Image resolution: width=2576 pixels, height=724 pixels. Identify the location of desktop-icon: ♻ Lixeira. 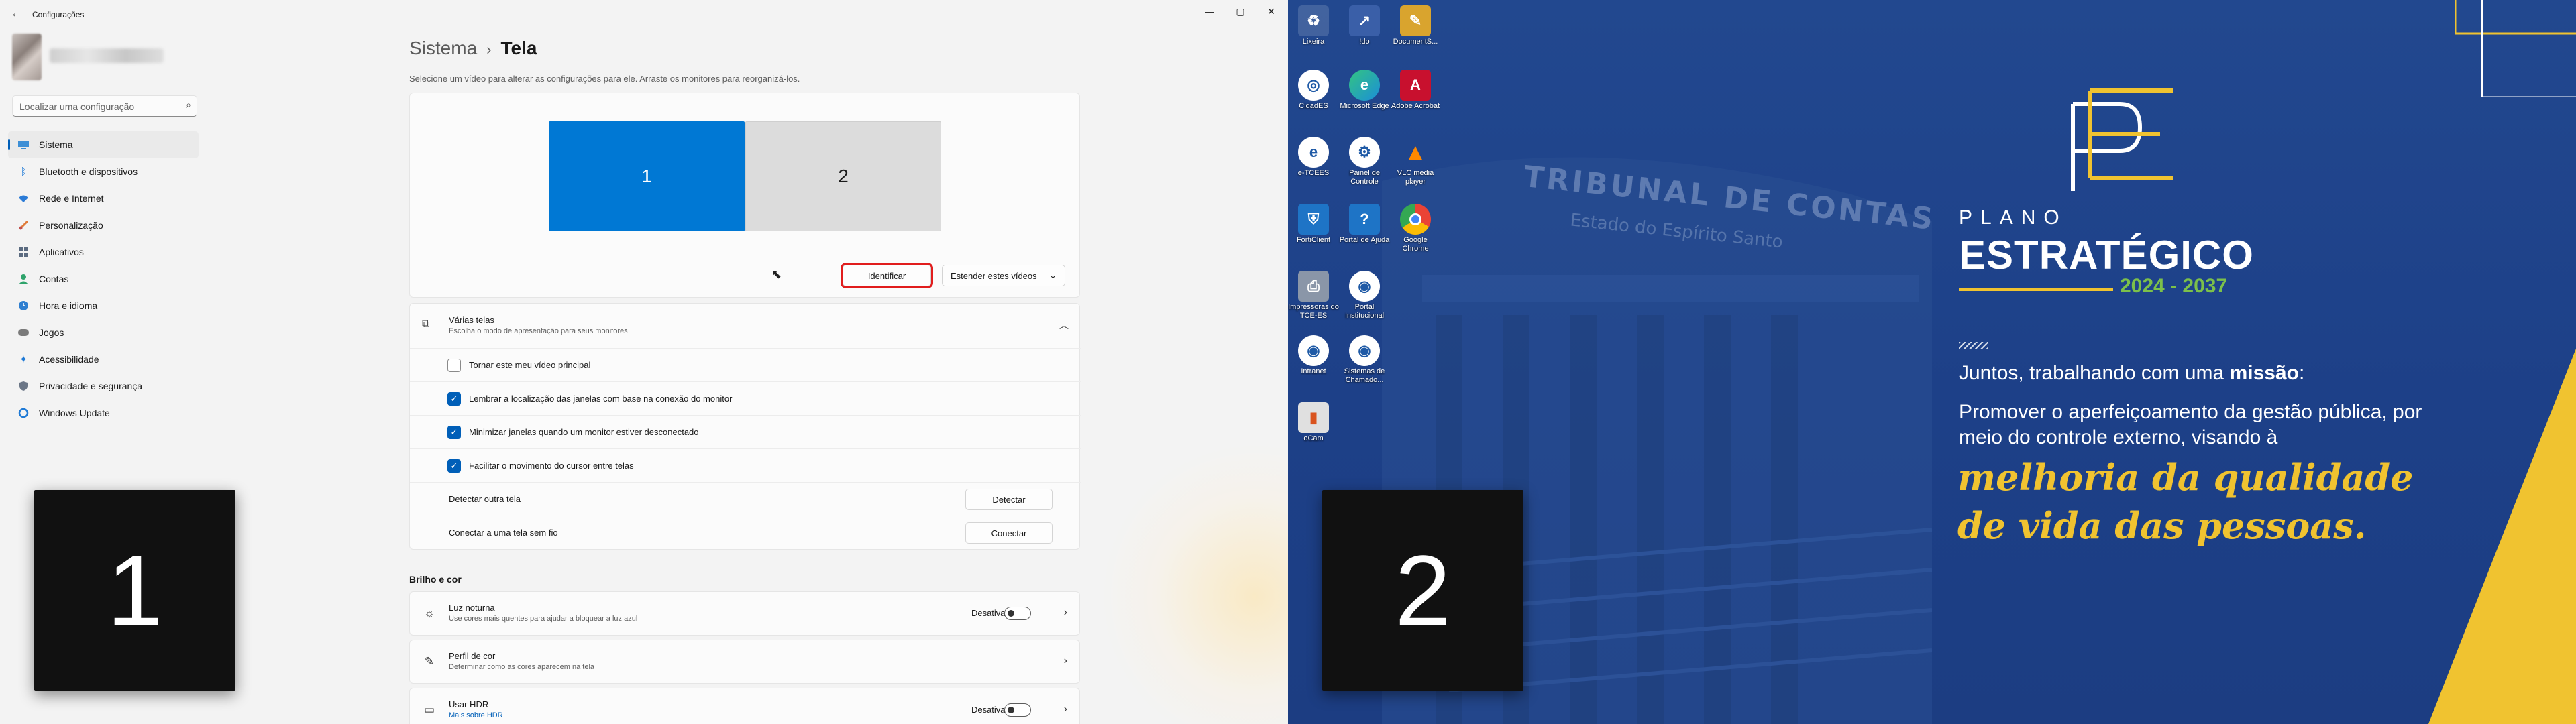
(1313, 24).